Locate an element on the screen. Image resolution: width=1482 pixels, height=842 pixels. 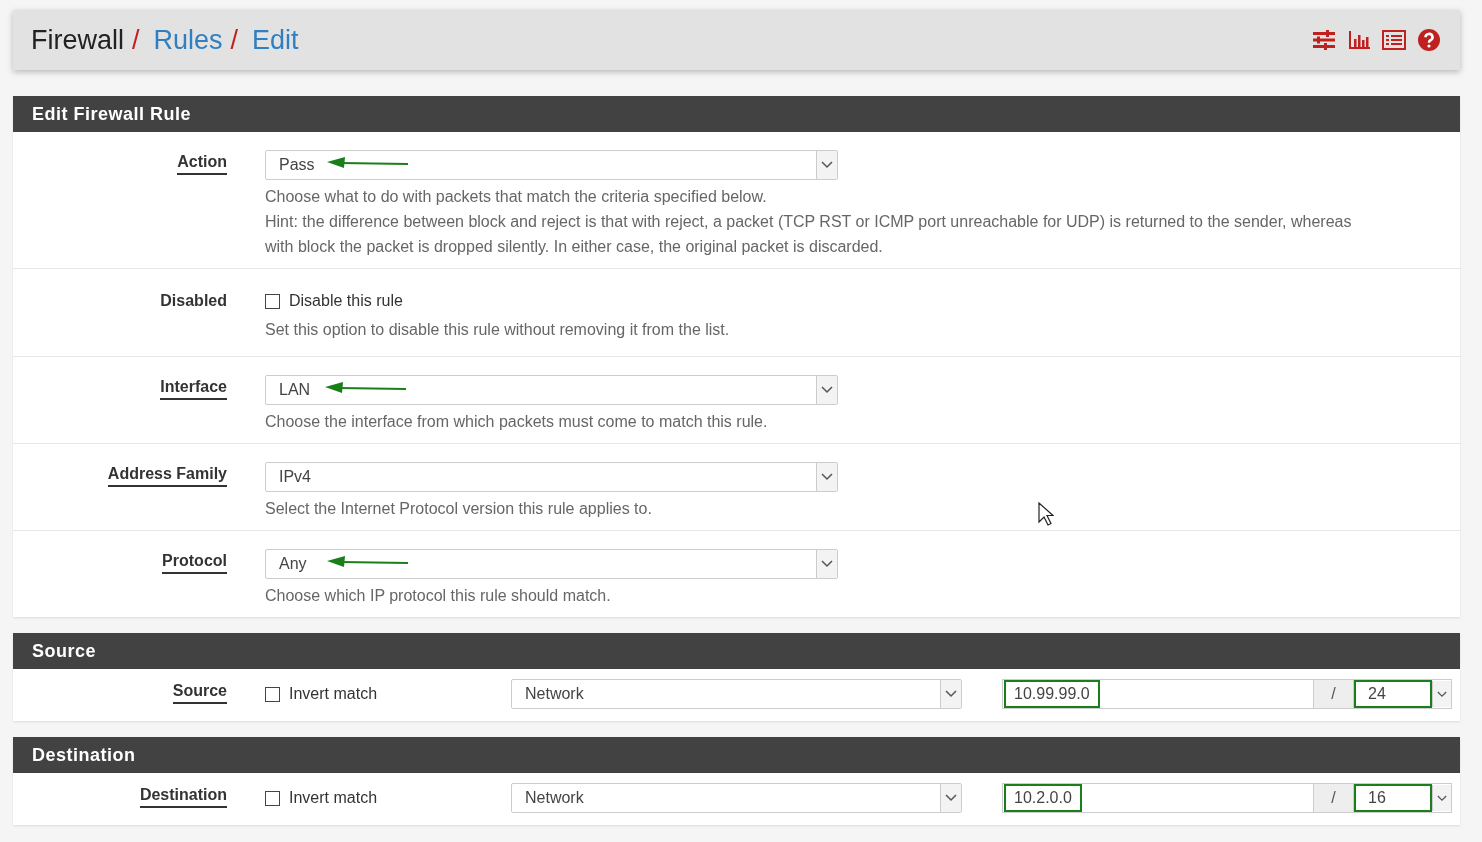
field-label: Disabled is located at coordinates (193, 301).